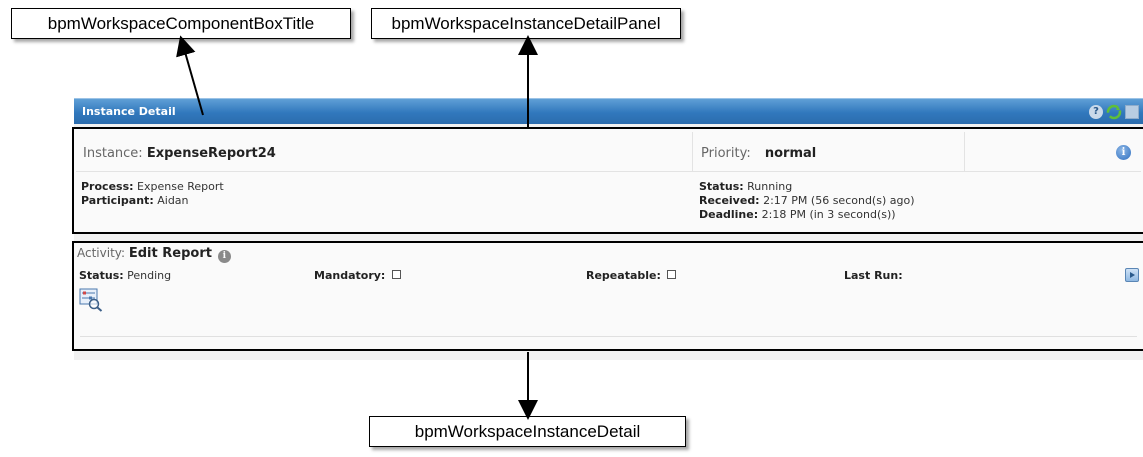  I want to click on priority-field: Priority: normal, so click(758, 153).